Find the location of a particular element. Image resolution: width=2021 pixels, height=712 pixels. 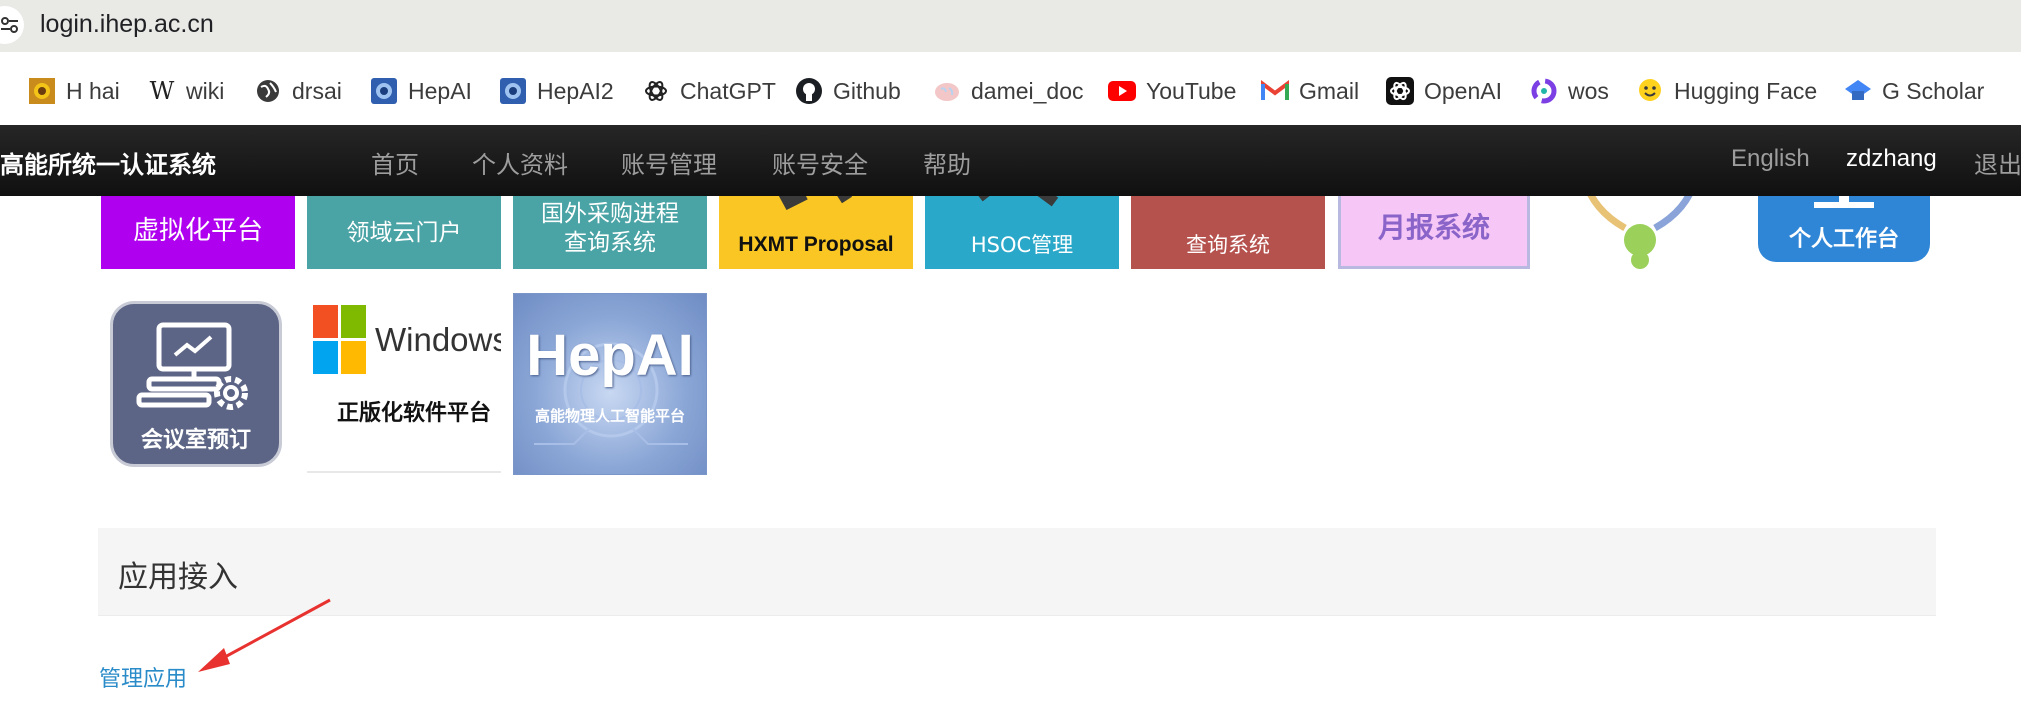

bookmark-wos: wos is located at coordinates (1569, 91).